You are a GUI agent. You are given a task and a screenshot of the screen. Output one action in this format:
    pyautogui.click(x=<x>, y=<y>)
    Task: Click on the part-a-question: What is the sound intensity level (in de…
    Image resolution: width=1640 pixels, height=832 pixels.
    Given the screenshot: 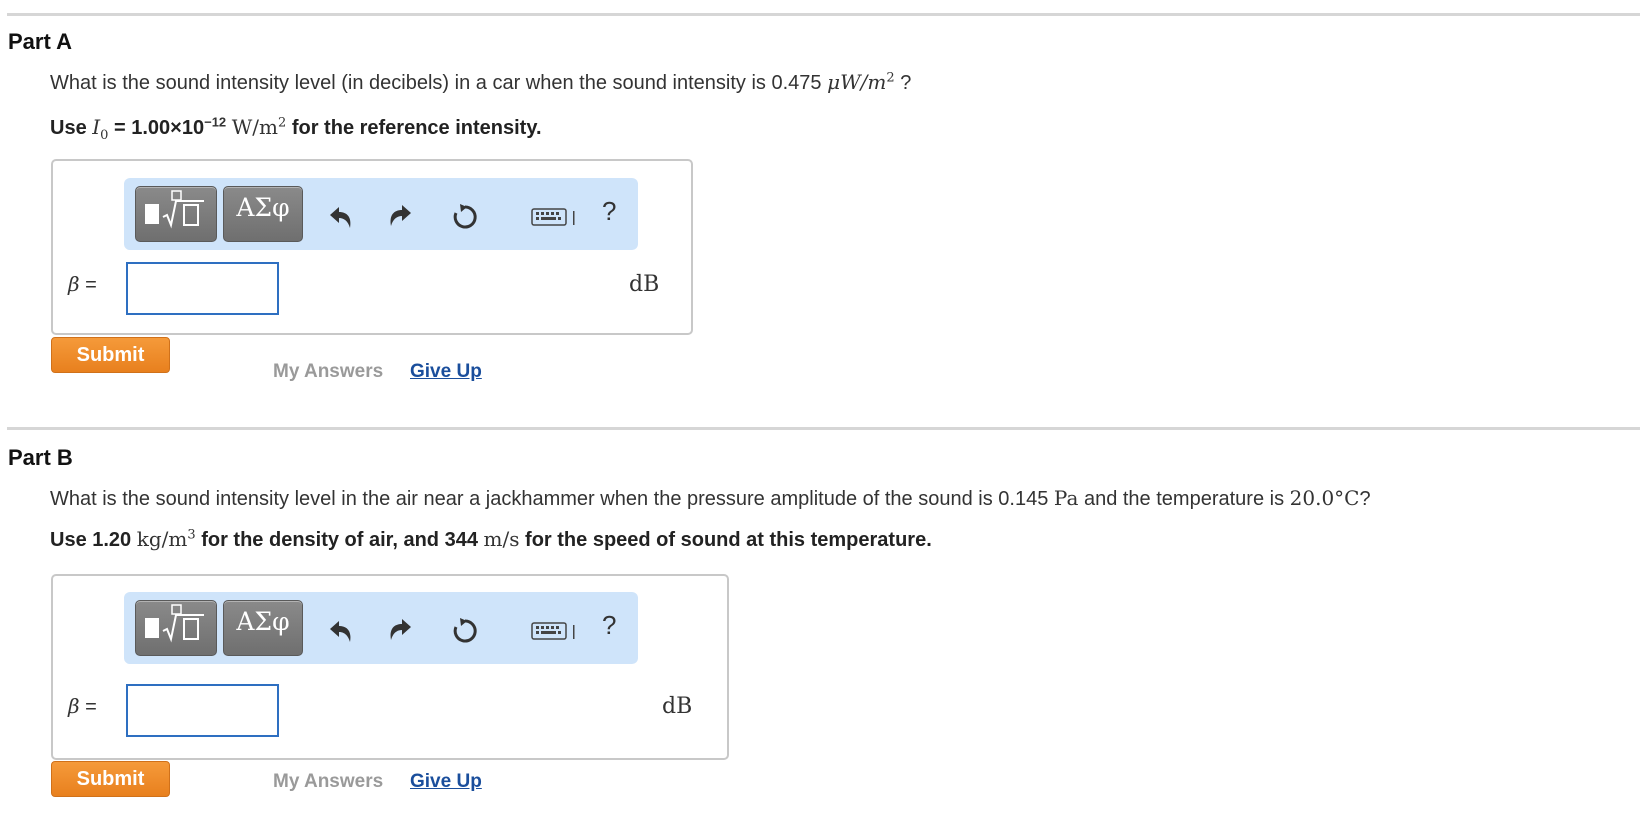 What is the action you would take?
    pyautogui.click(x=481, y=82)
    